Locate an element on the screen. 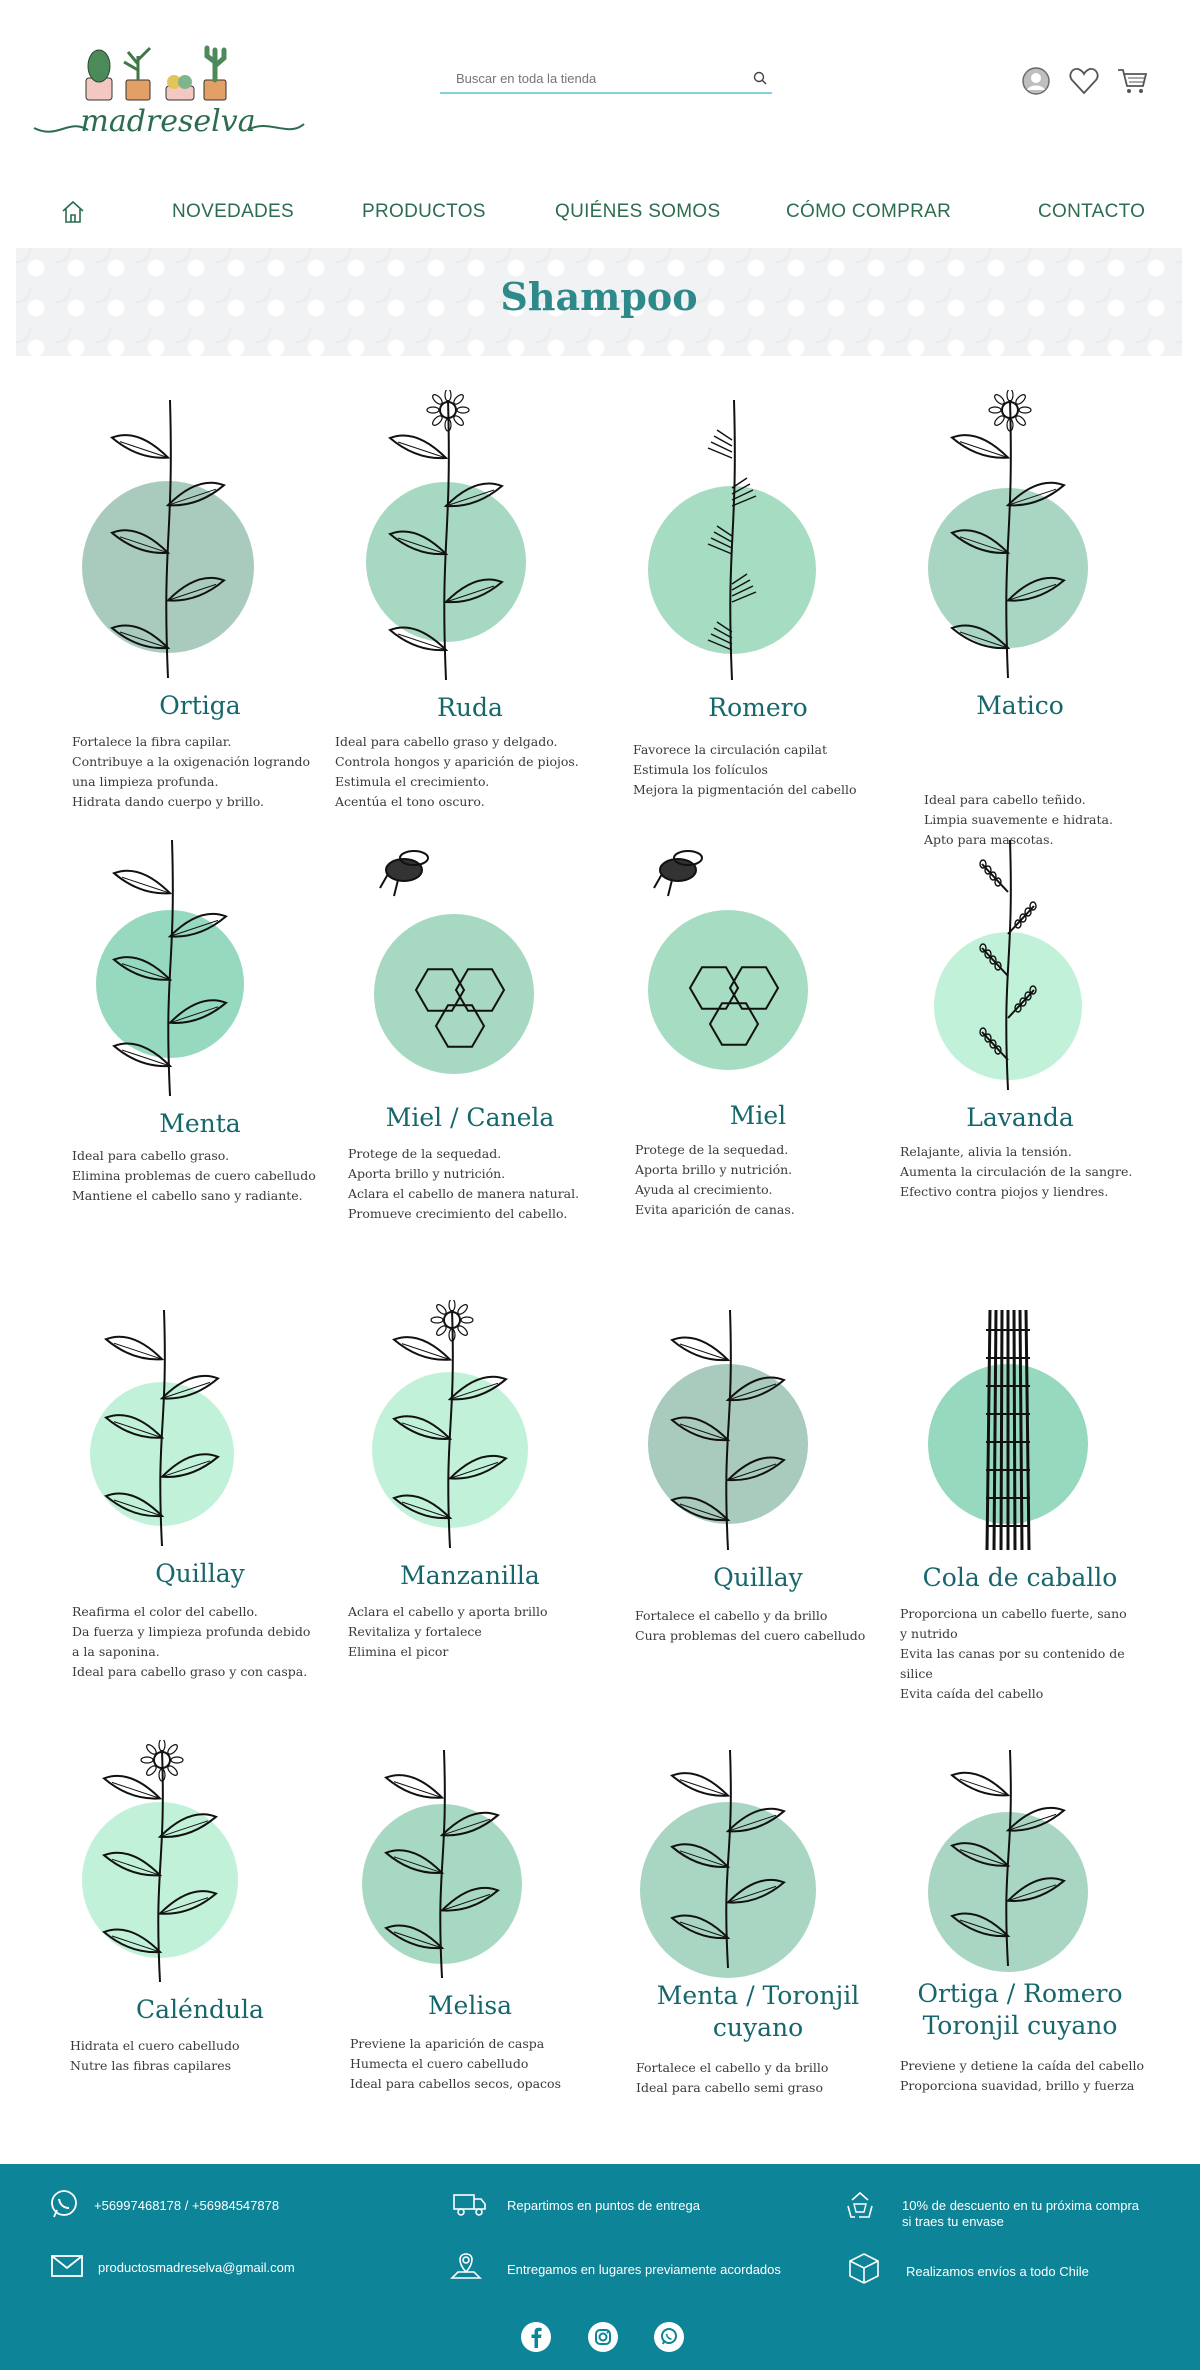 This screenshot has height=2370, width=1200. heart-icon is located at coordinates (1084, 81).